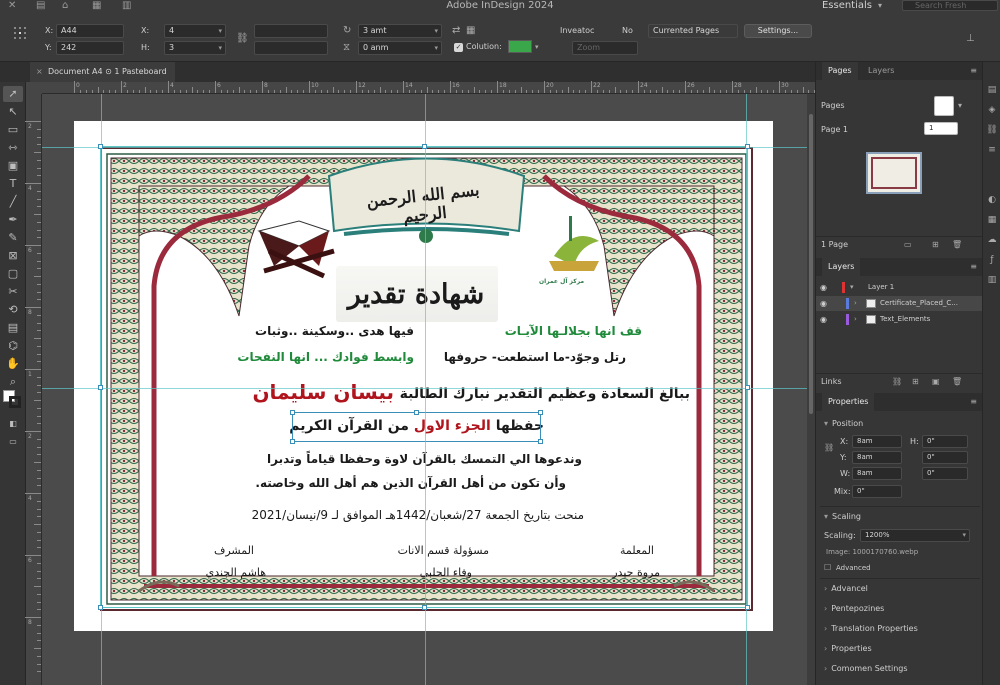  I want to click on pin-icon: ⊥, so click(970, 39).